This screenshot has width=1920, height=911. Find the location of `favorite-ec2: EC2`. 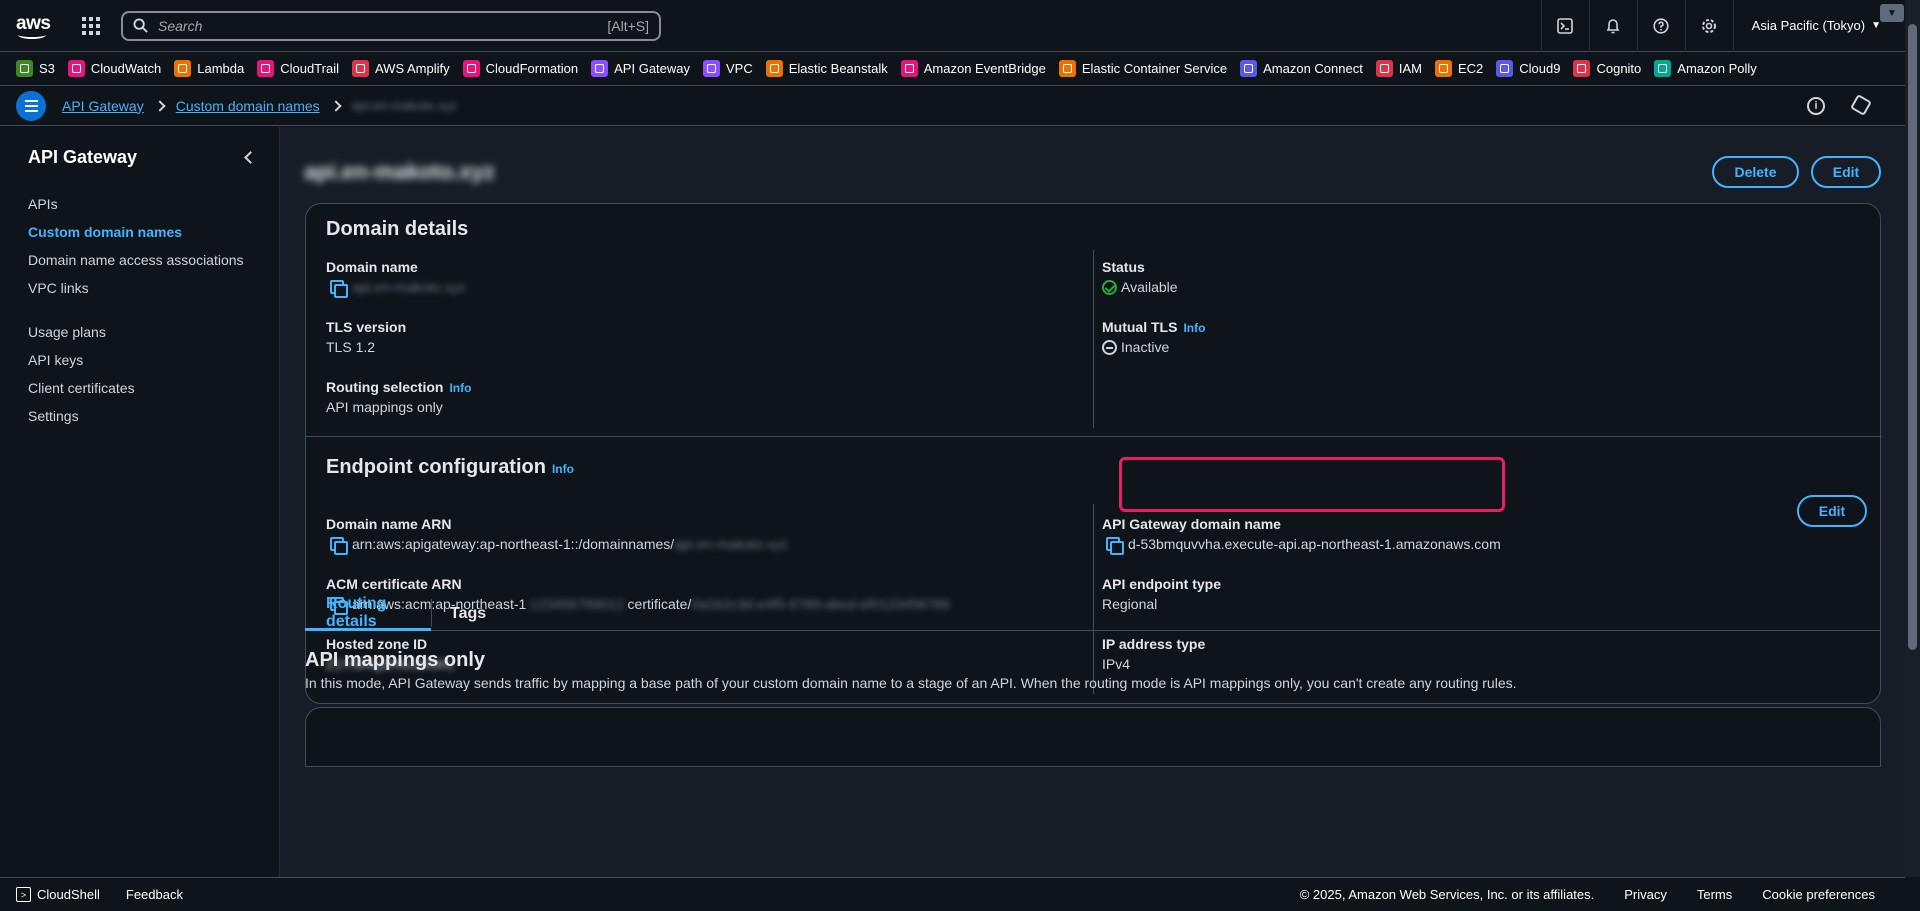

favorite-ec2: EC2 is located at coordinates (1459, 68).